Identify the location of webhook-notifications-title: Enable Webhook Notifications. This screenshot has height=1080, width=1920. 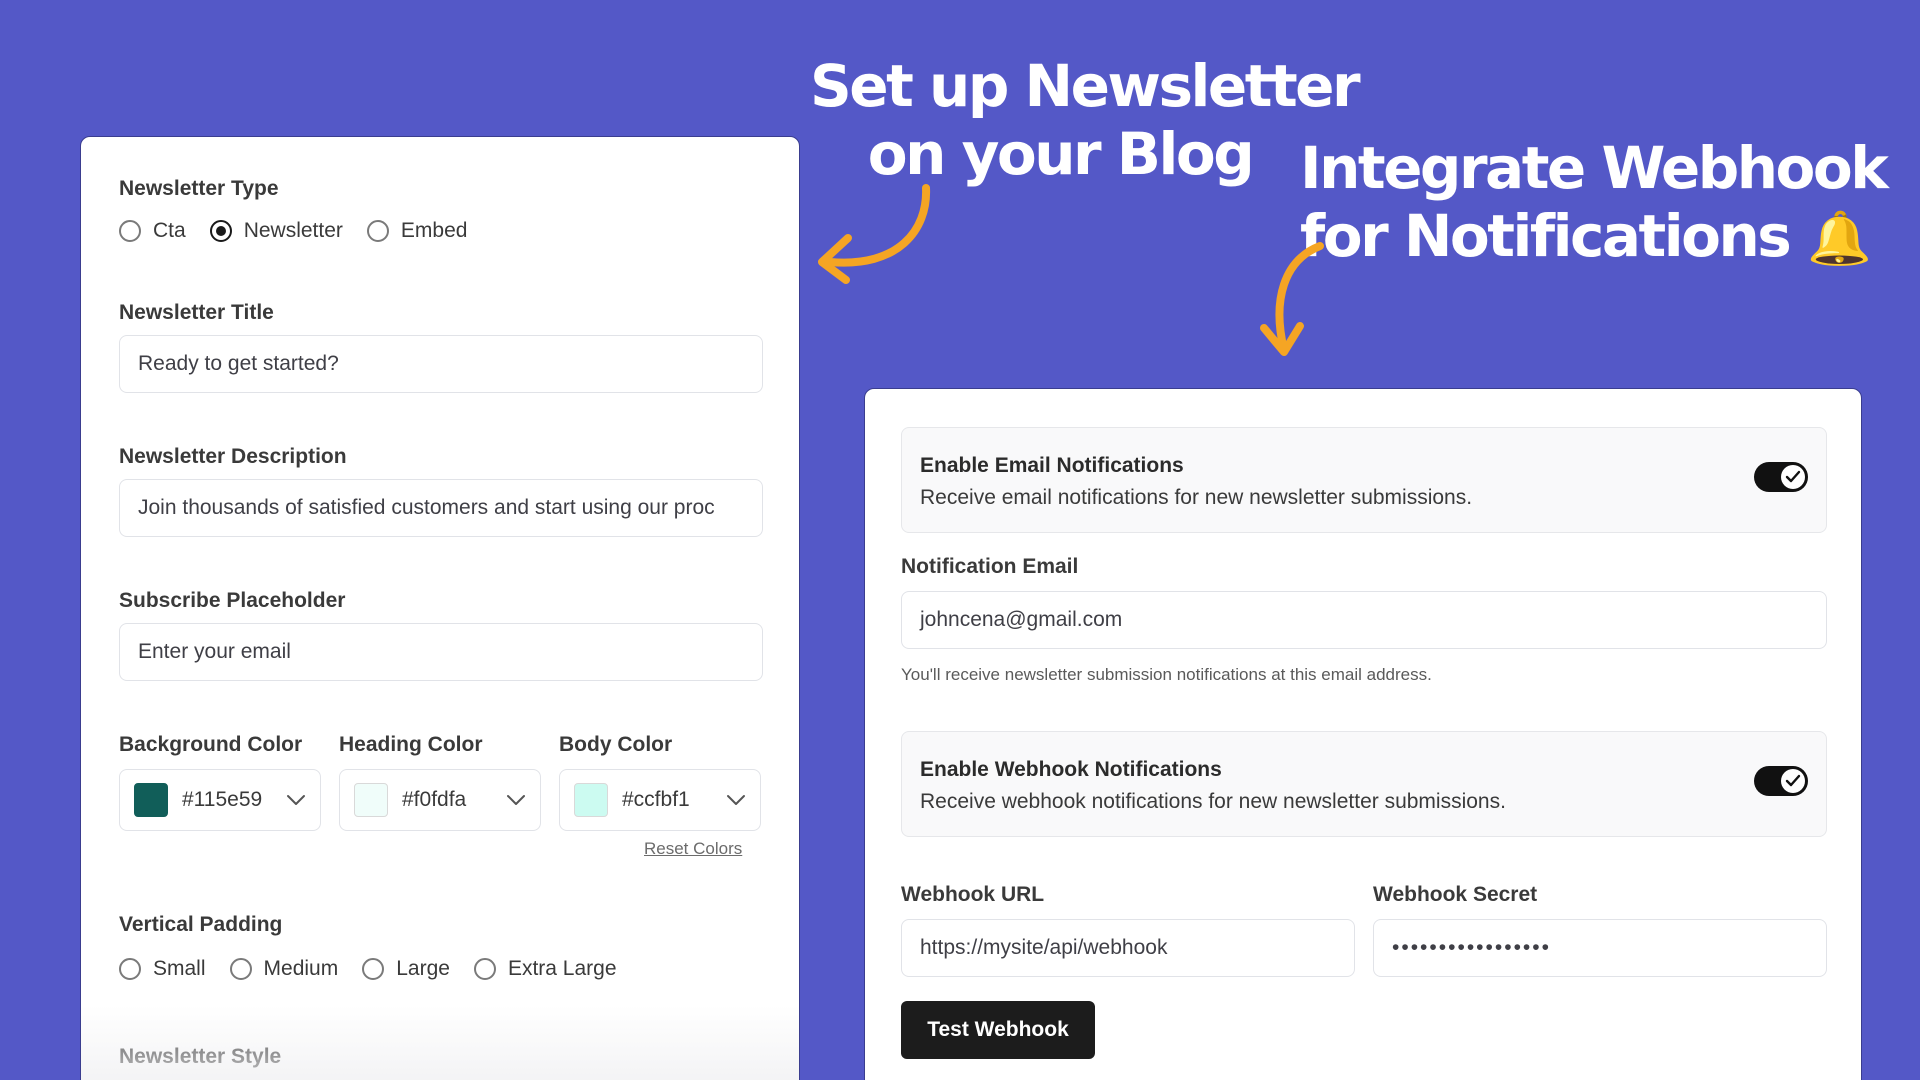
(1071, 769).